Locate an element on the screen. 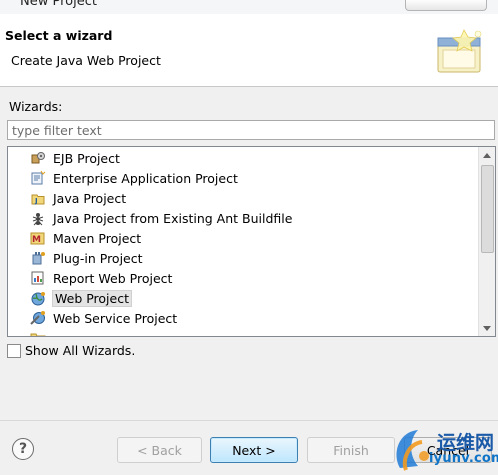  svg-text: J is located at coordinates (36, 201).